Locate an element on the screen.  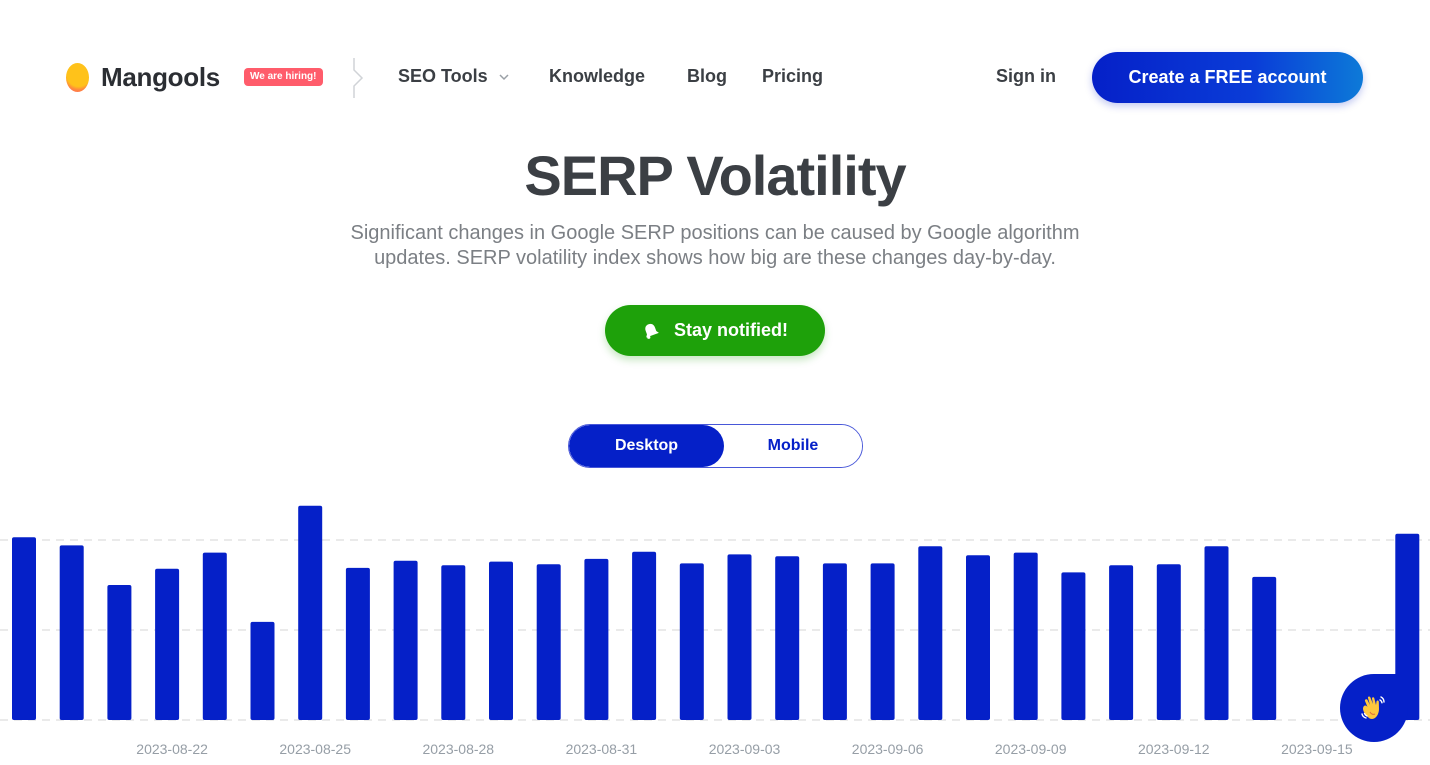
x-tick-label: 2023-08-31 is located at coordinates (602, 749).